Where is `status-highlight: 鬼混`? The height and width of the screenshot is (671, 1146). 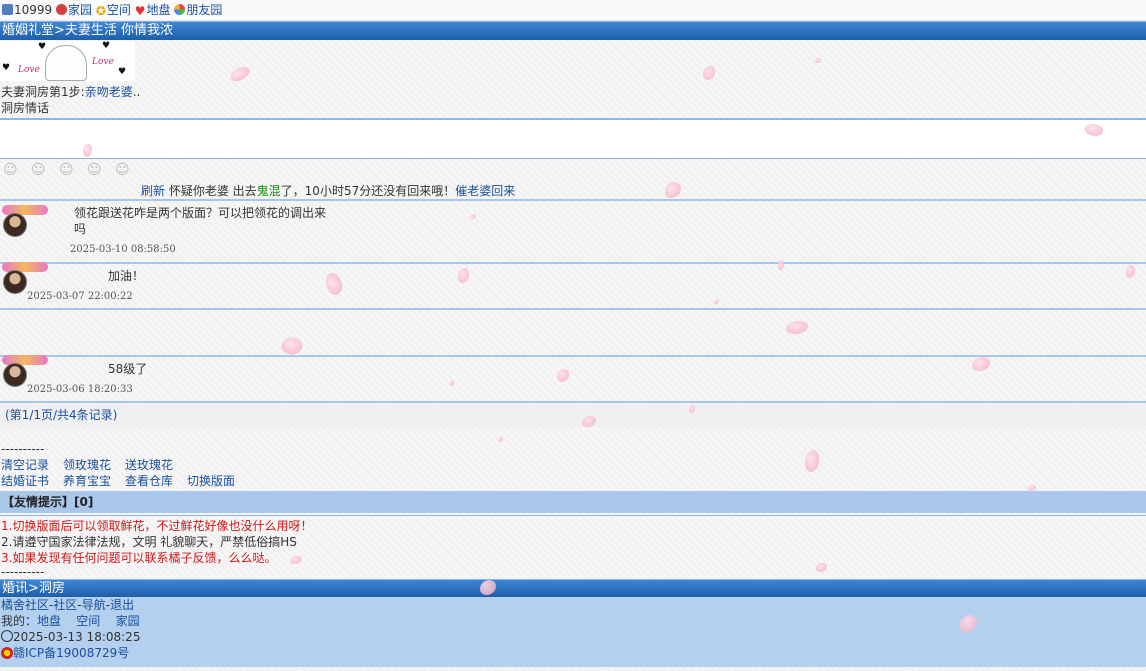 status-highlight: 鬼混 is located at coordinates (268, 191).